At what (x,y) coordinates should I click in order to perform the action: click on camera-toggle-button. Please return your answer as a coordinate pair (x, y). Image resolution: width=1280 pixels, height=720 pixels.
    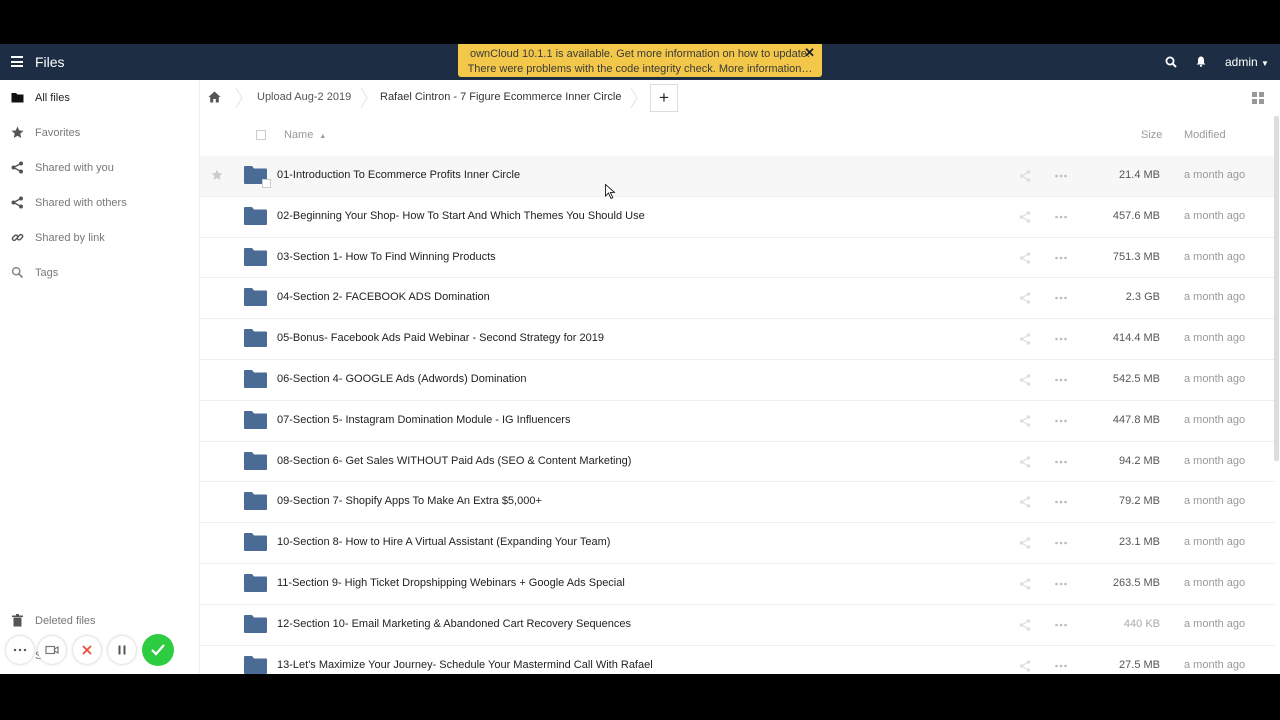
    Looking at the image, I should click on (52, 650).